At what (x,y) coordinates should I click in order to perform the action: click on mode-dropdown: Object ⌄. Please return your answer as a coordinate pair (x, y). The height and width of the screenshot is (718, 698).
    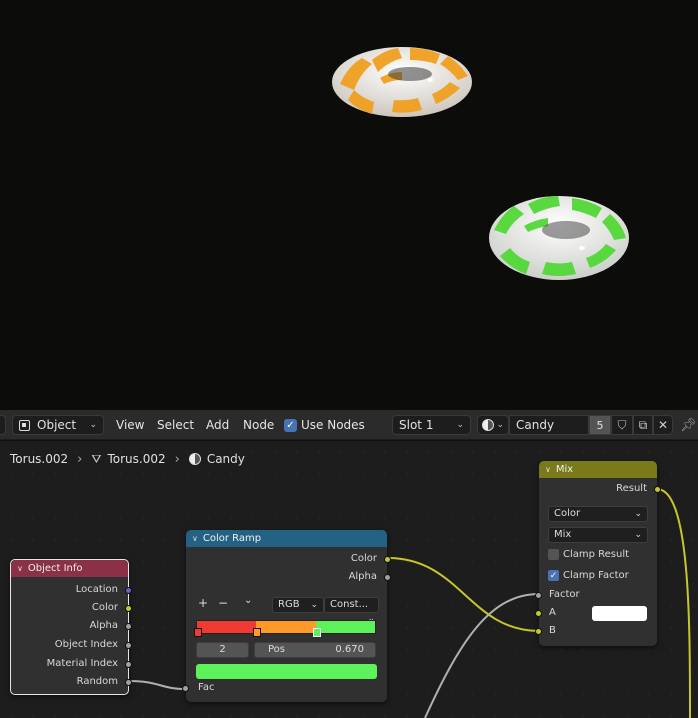
    Looking at the image, I should click on (58, 425).